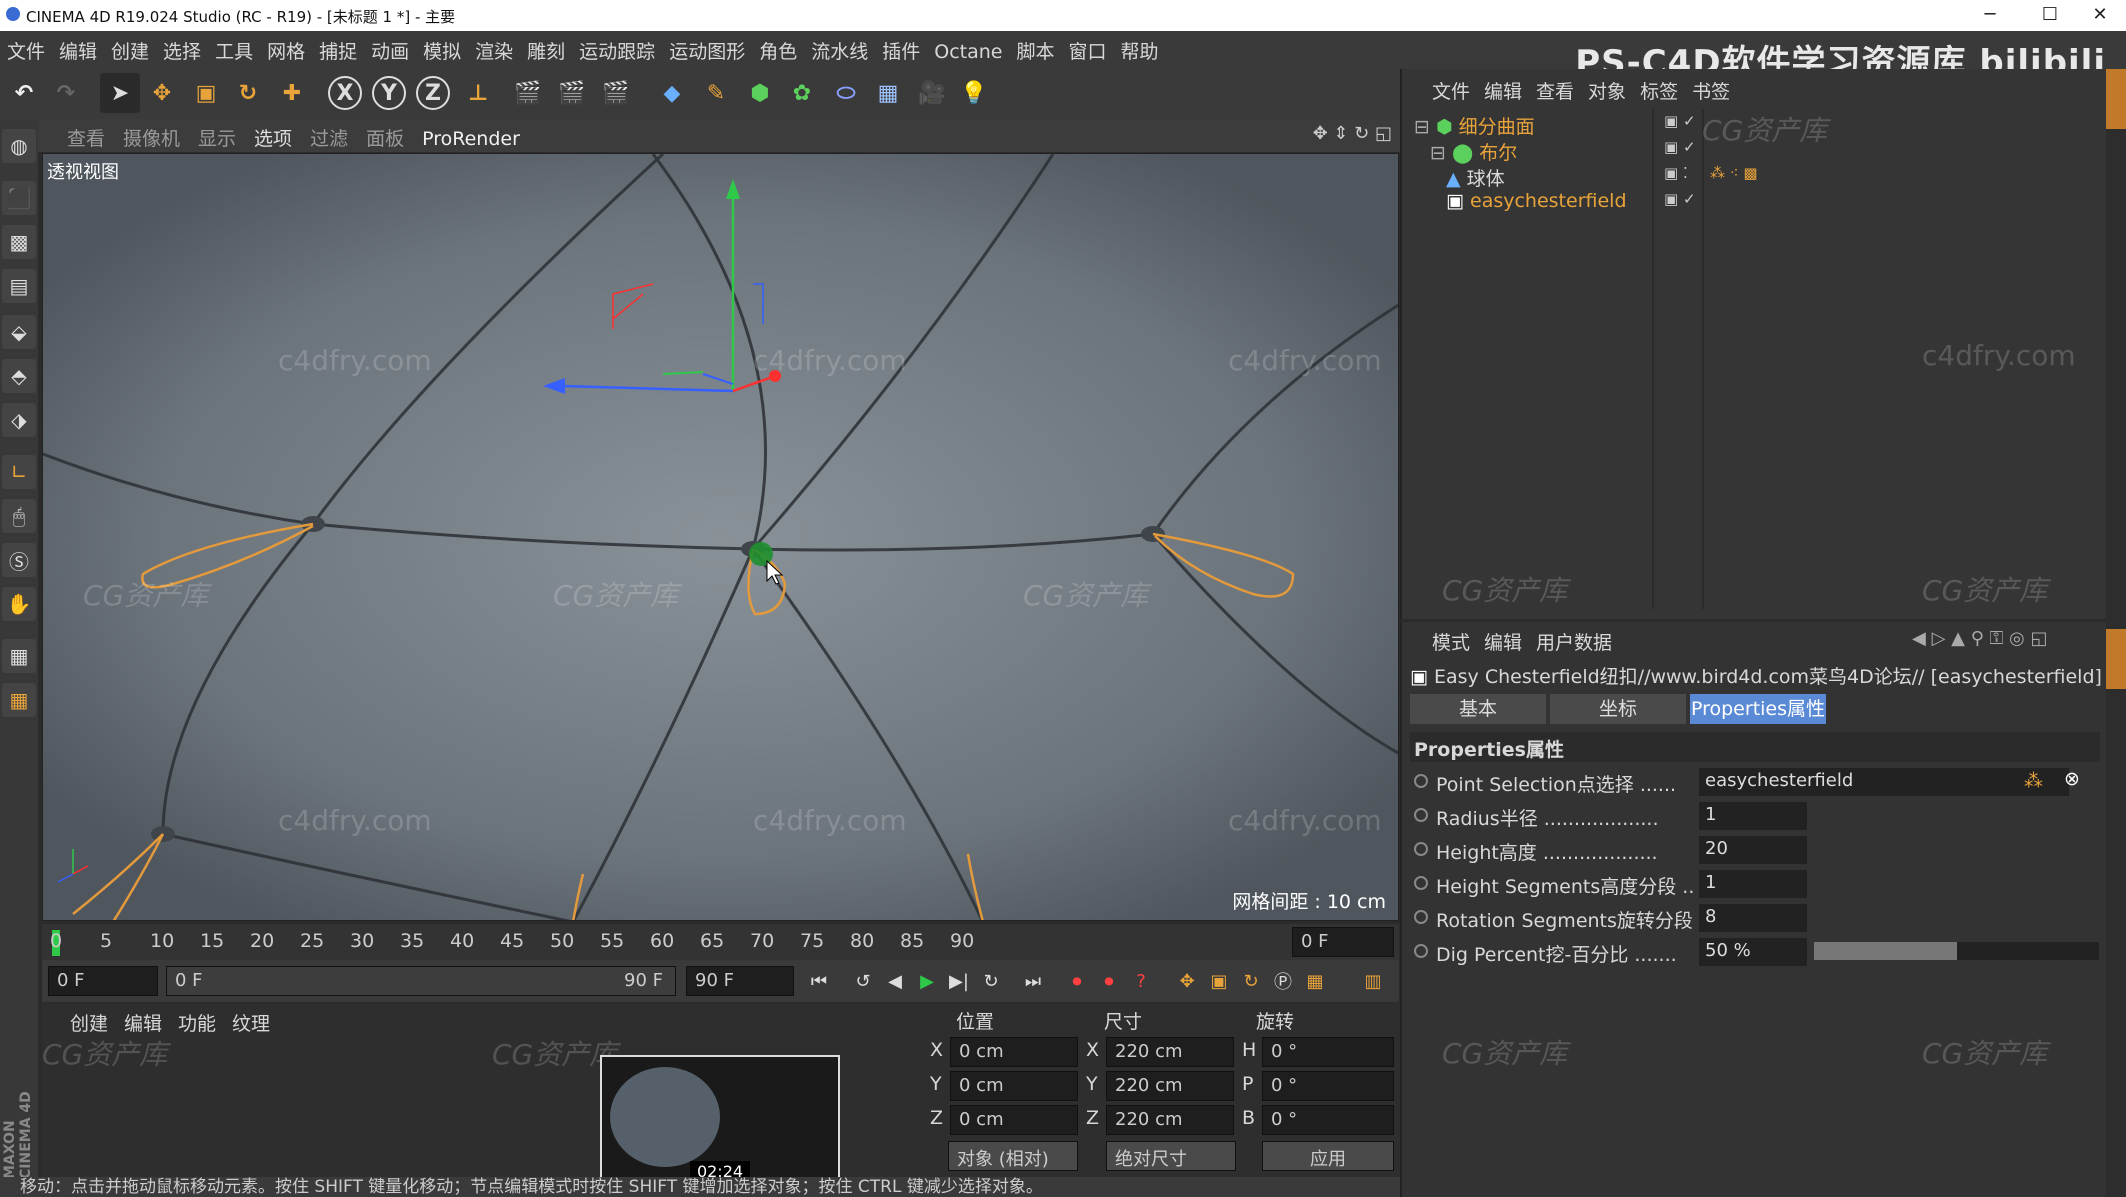  Describe the element at coordinates (1574, 643) in the screenshot. I see `attribute-menu-userdata: 用户数据` at that location.